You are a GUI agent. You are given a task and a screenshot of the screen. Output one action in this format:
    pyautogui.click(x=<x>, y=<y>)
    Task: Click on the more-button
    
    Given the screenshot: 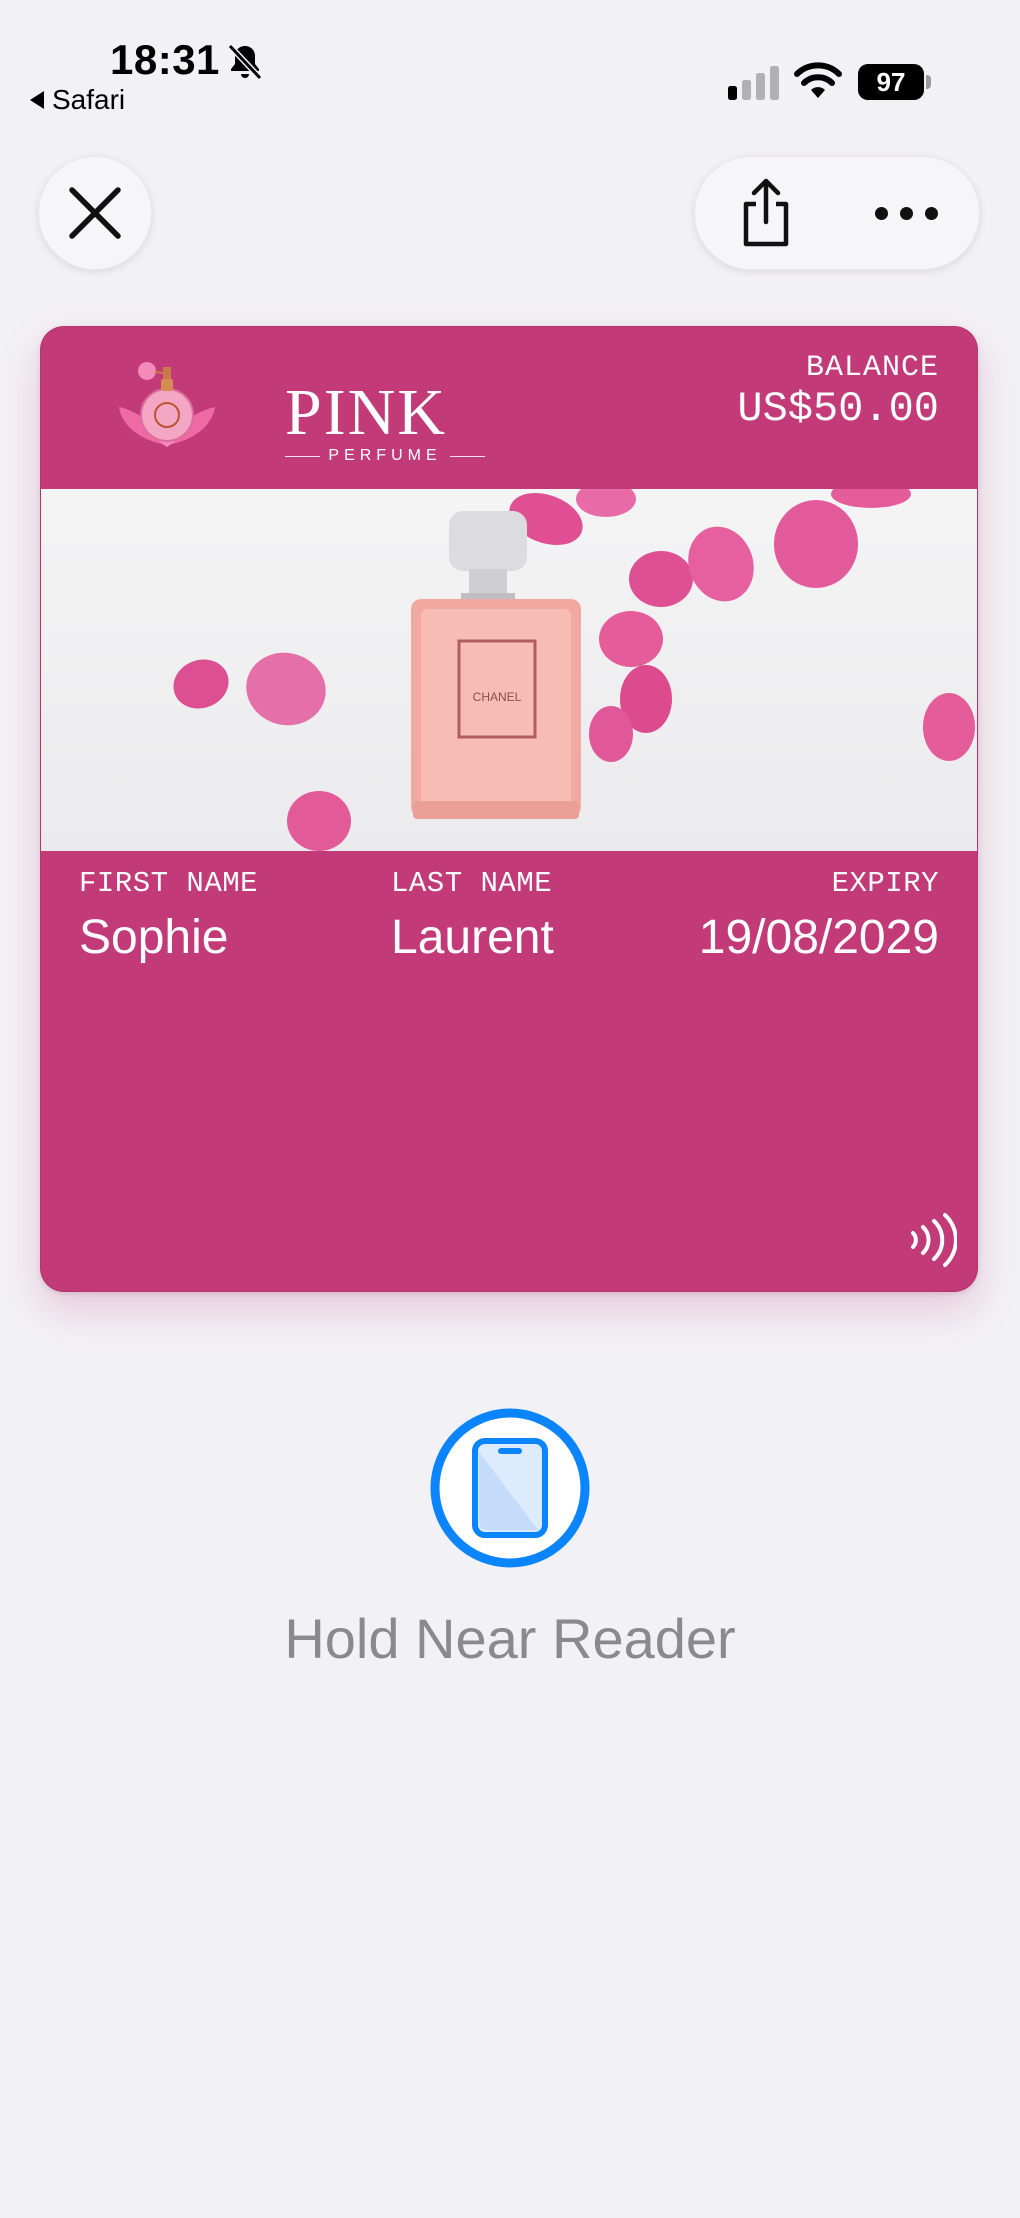 What is the action you would take?
    pyautogui.click(x=906, y=213)
    